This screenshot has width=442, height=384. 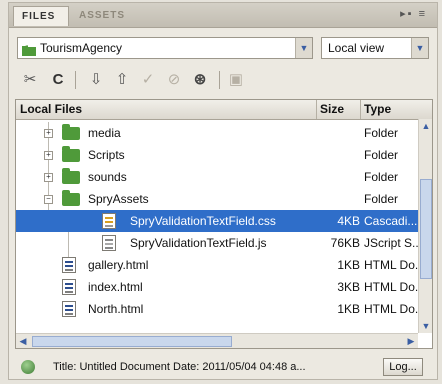 I want to click on column-header-type: Type, so click(x=389, y=109).